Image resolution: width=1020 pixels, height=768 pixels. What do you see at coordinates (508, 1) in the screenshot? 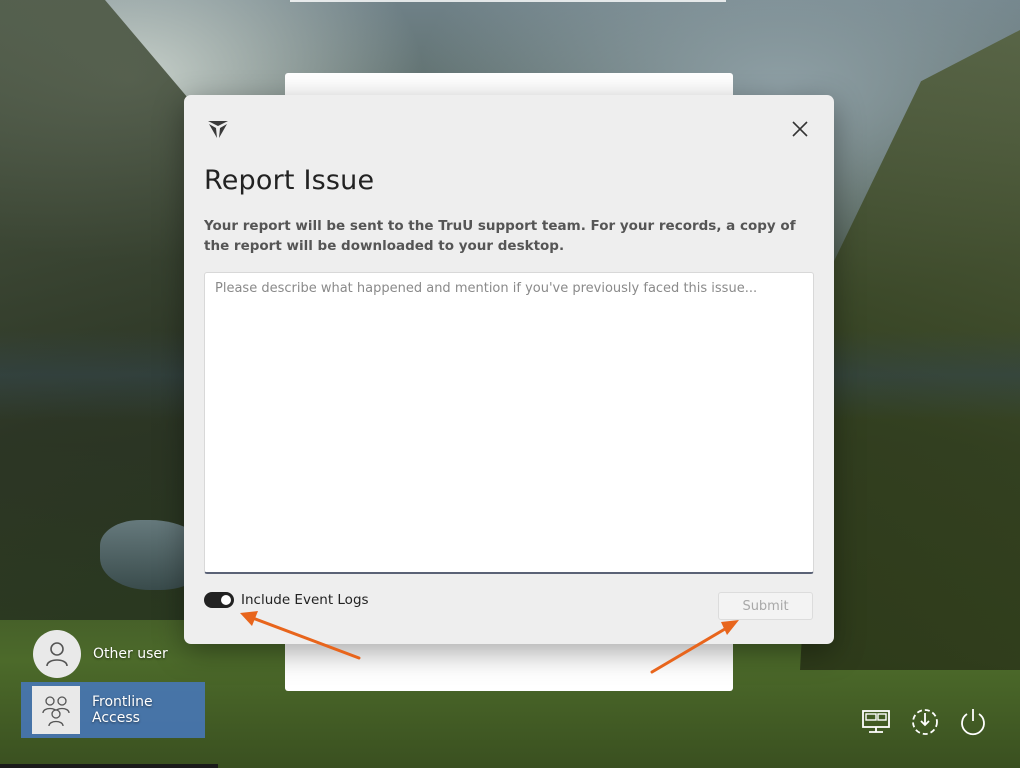
I see `top-strip` at bounding box center [508, 1].